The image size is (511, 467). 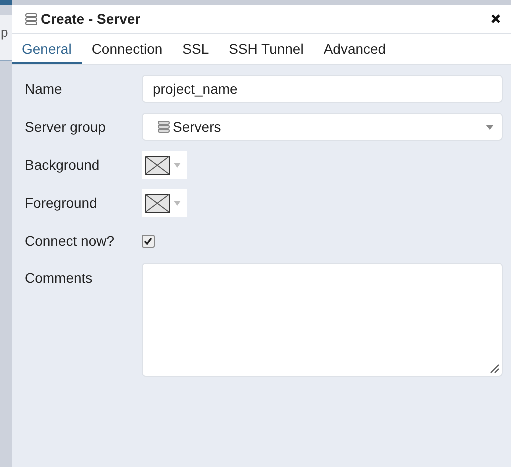 What do you see at coordinates (61, 203) in the screenshot?
I see `field-label: Foreground` at bounding box center [61, 203].